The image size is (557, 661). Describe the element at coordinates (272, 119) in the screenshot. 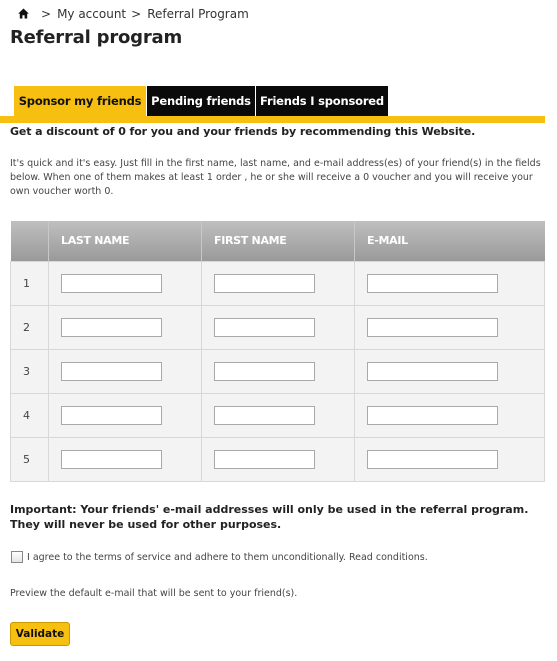

I see `tab-underline` at that location.